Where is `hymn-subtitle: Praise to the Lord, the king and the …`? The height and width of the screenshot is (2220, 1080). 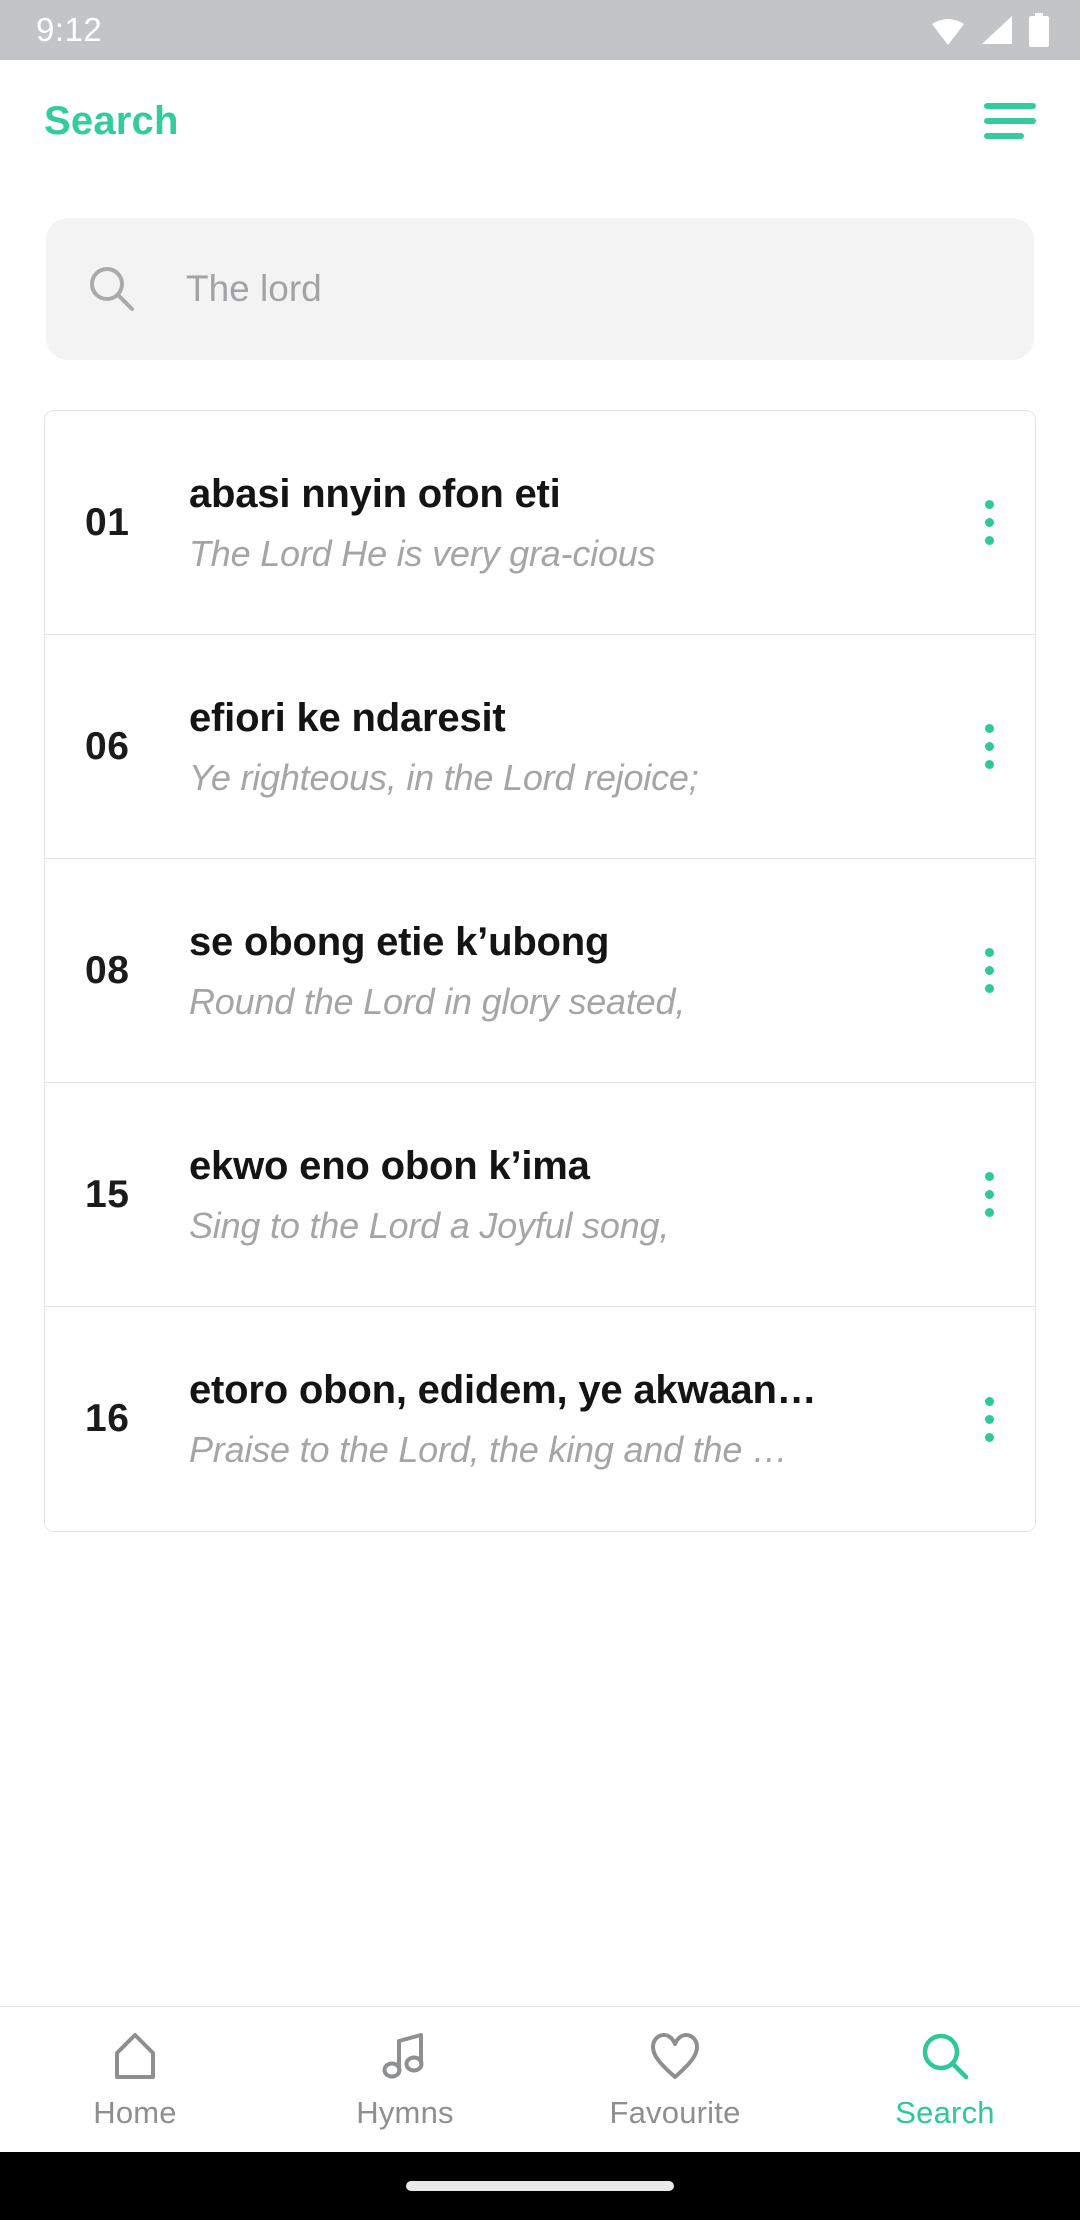 hymn-subtitle: Praise to the Lord, the king and the … is located at coordinates (488, 1450).